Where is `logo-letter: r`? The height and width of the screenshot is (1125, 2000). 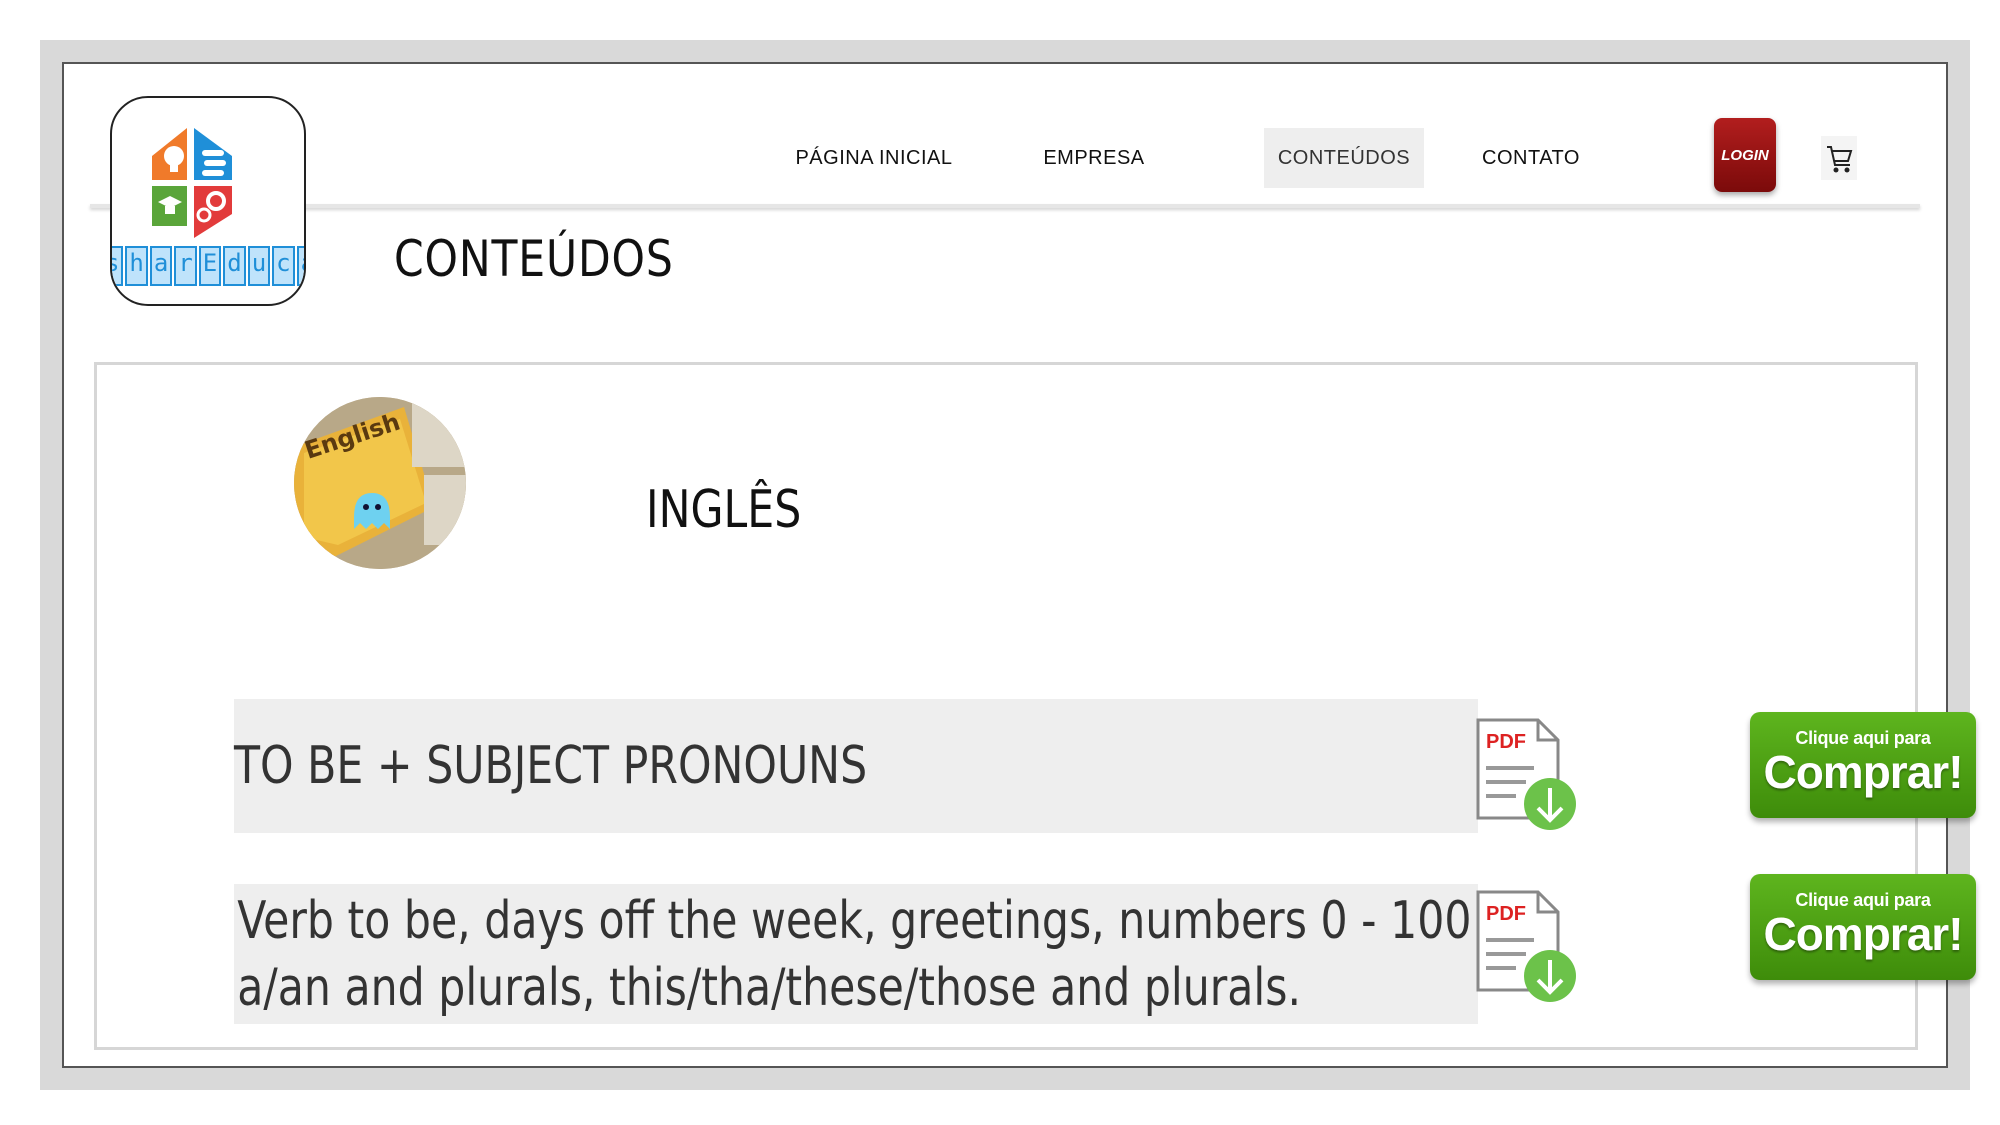 logo-letter: r is located at coordinates (185, 266).